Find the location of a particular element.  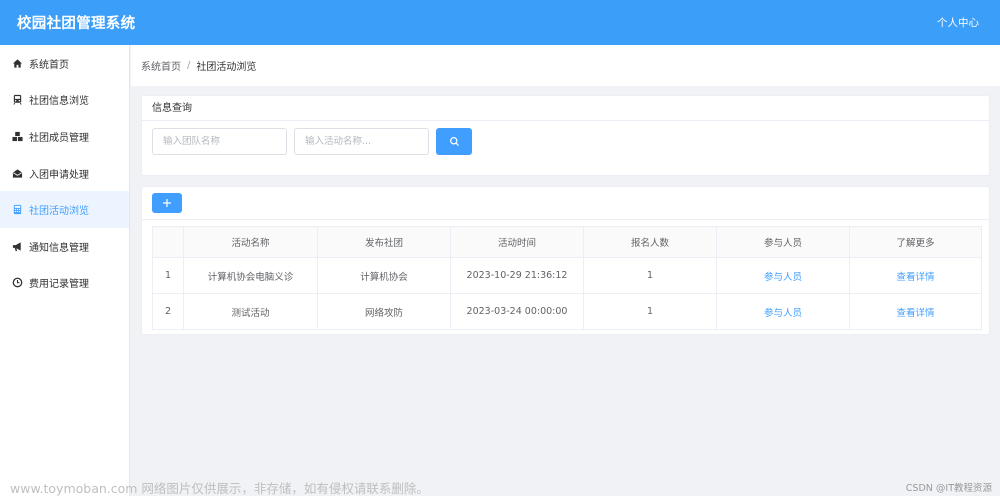

cell-activity-name: 计算机协会电脑义诊 is located at coordinates (250, 275).